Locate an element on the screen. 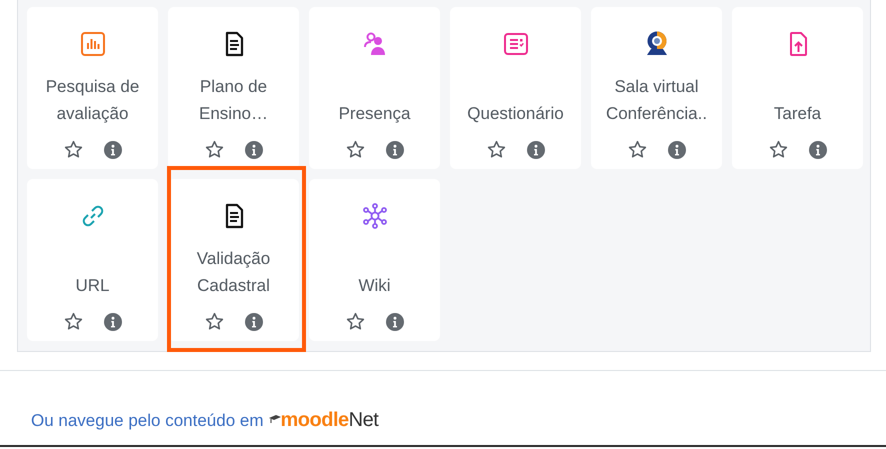 The width and height of the screenshot is (886, 449). activity-name: Wiki is located at coordinates (374, 286).